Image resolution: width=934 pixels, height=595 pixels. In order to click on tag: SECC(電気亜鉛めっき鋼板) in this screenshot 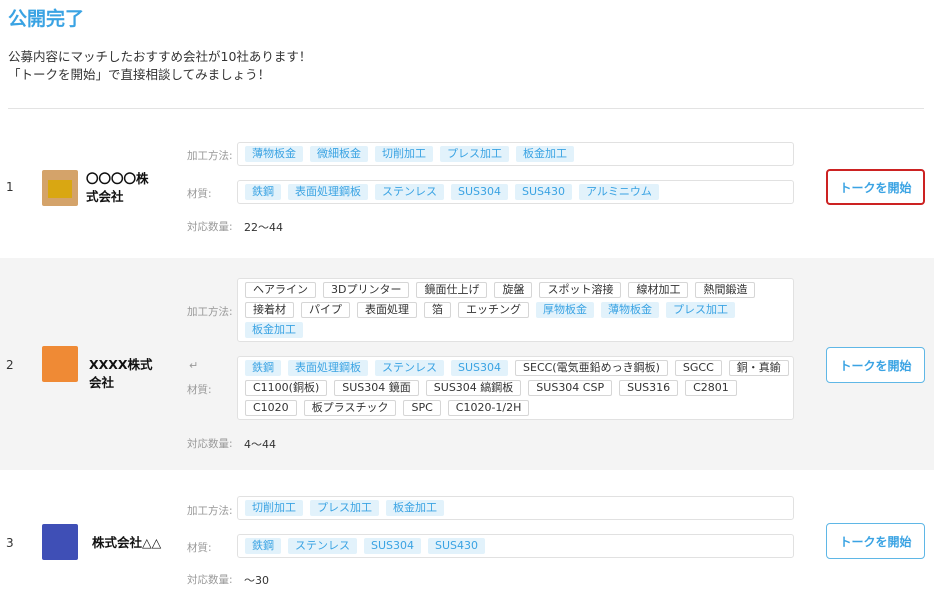, I will do `click(591, 368)`.